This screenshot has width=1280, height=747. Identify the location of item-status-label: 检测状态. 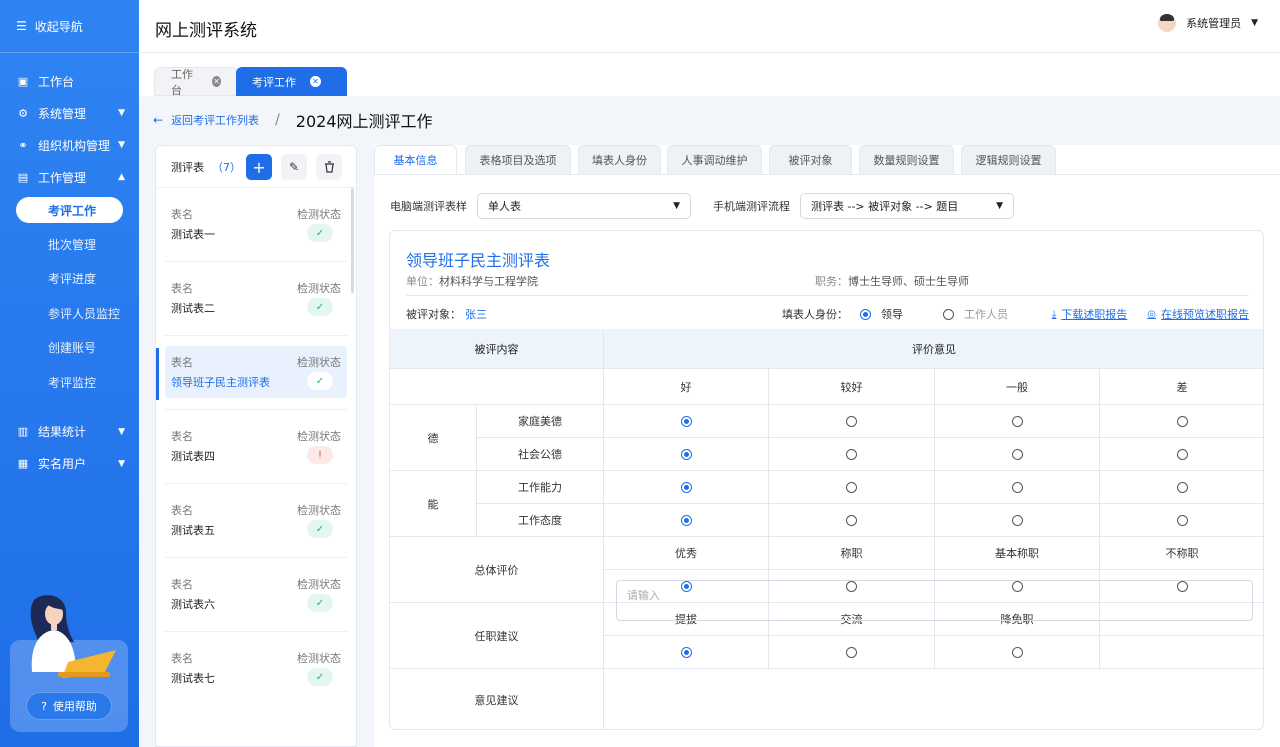
(319, 362).